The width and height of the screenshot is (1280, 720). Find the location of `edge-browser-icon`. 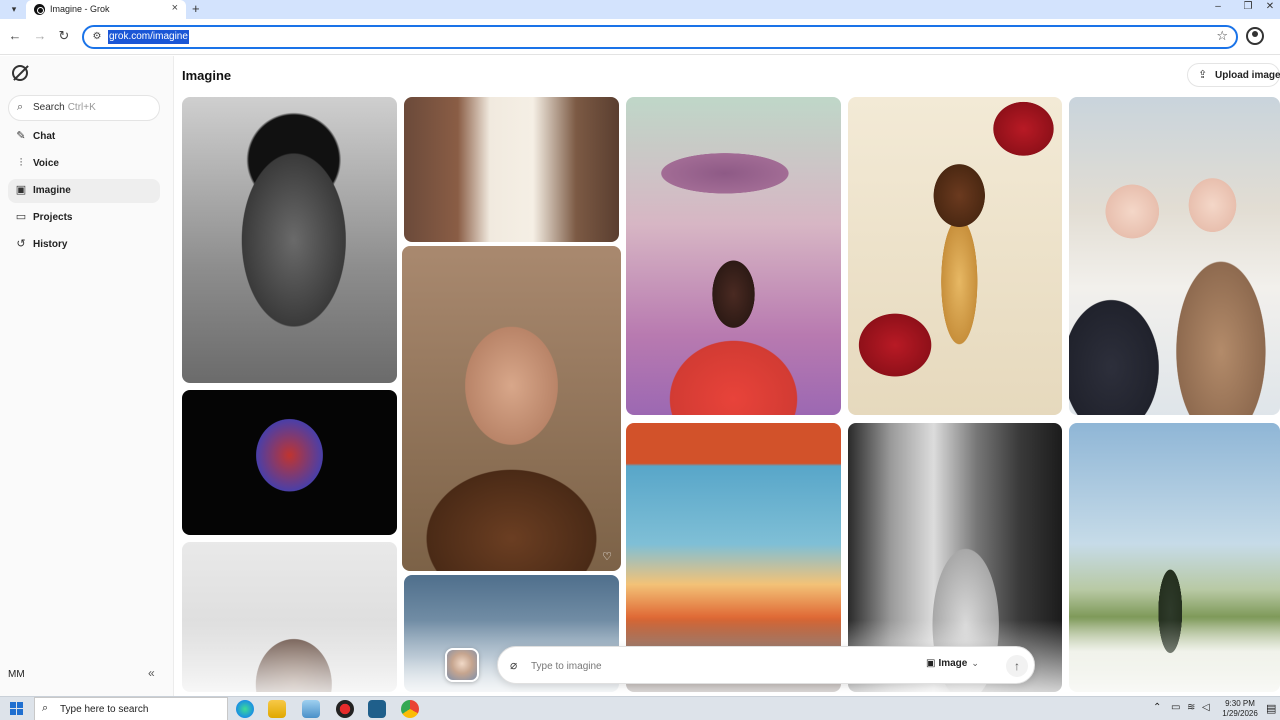

edge-browser-icon is located at coordinates (245, 709).